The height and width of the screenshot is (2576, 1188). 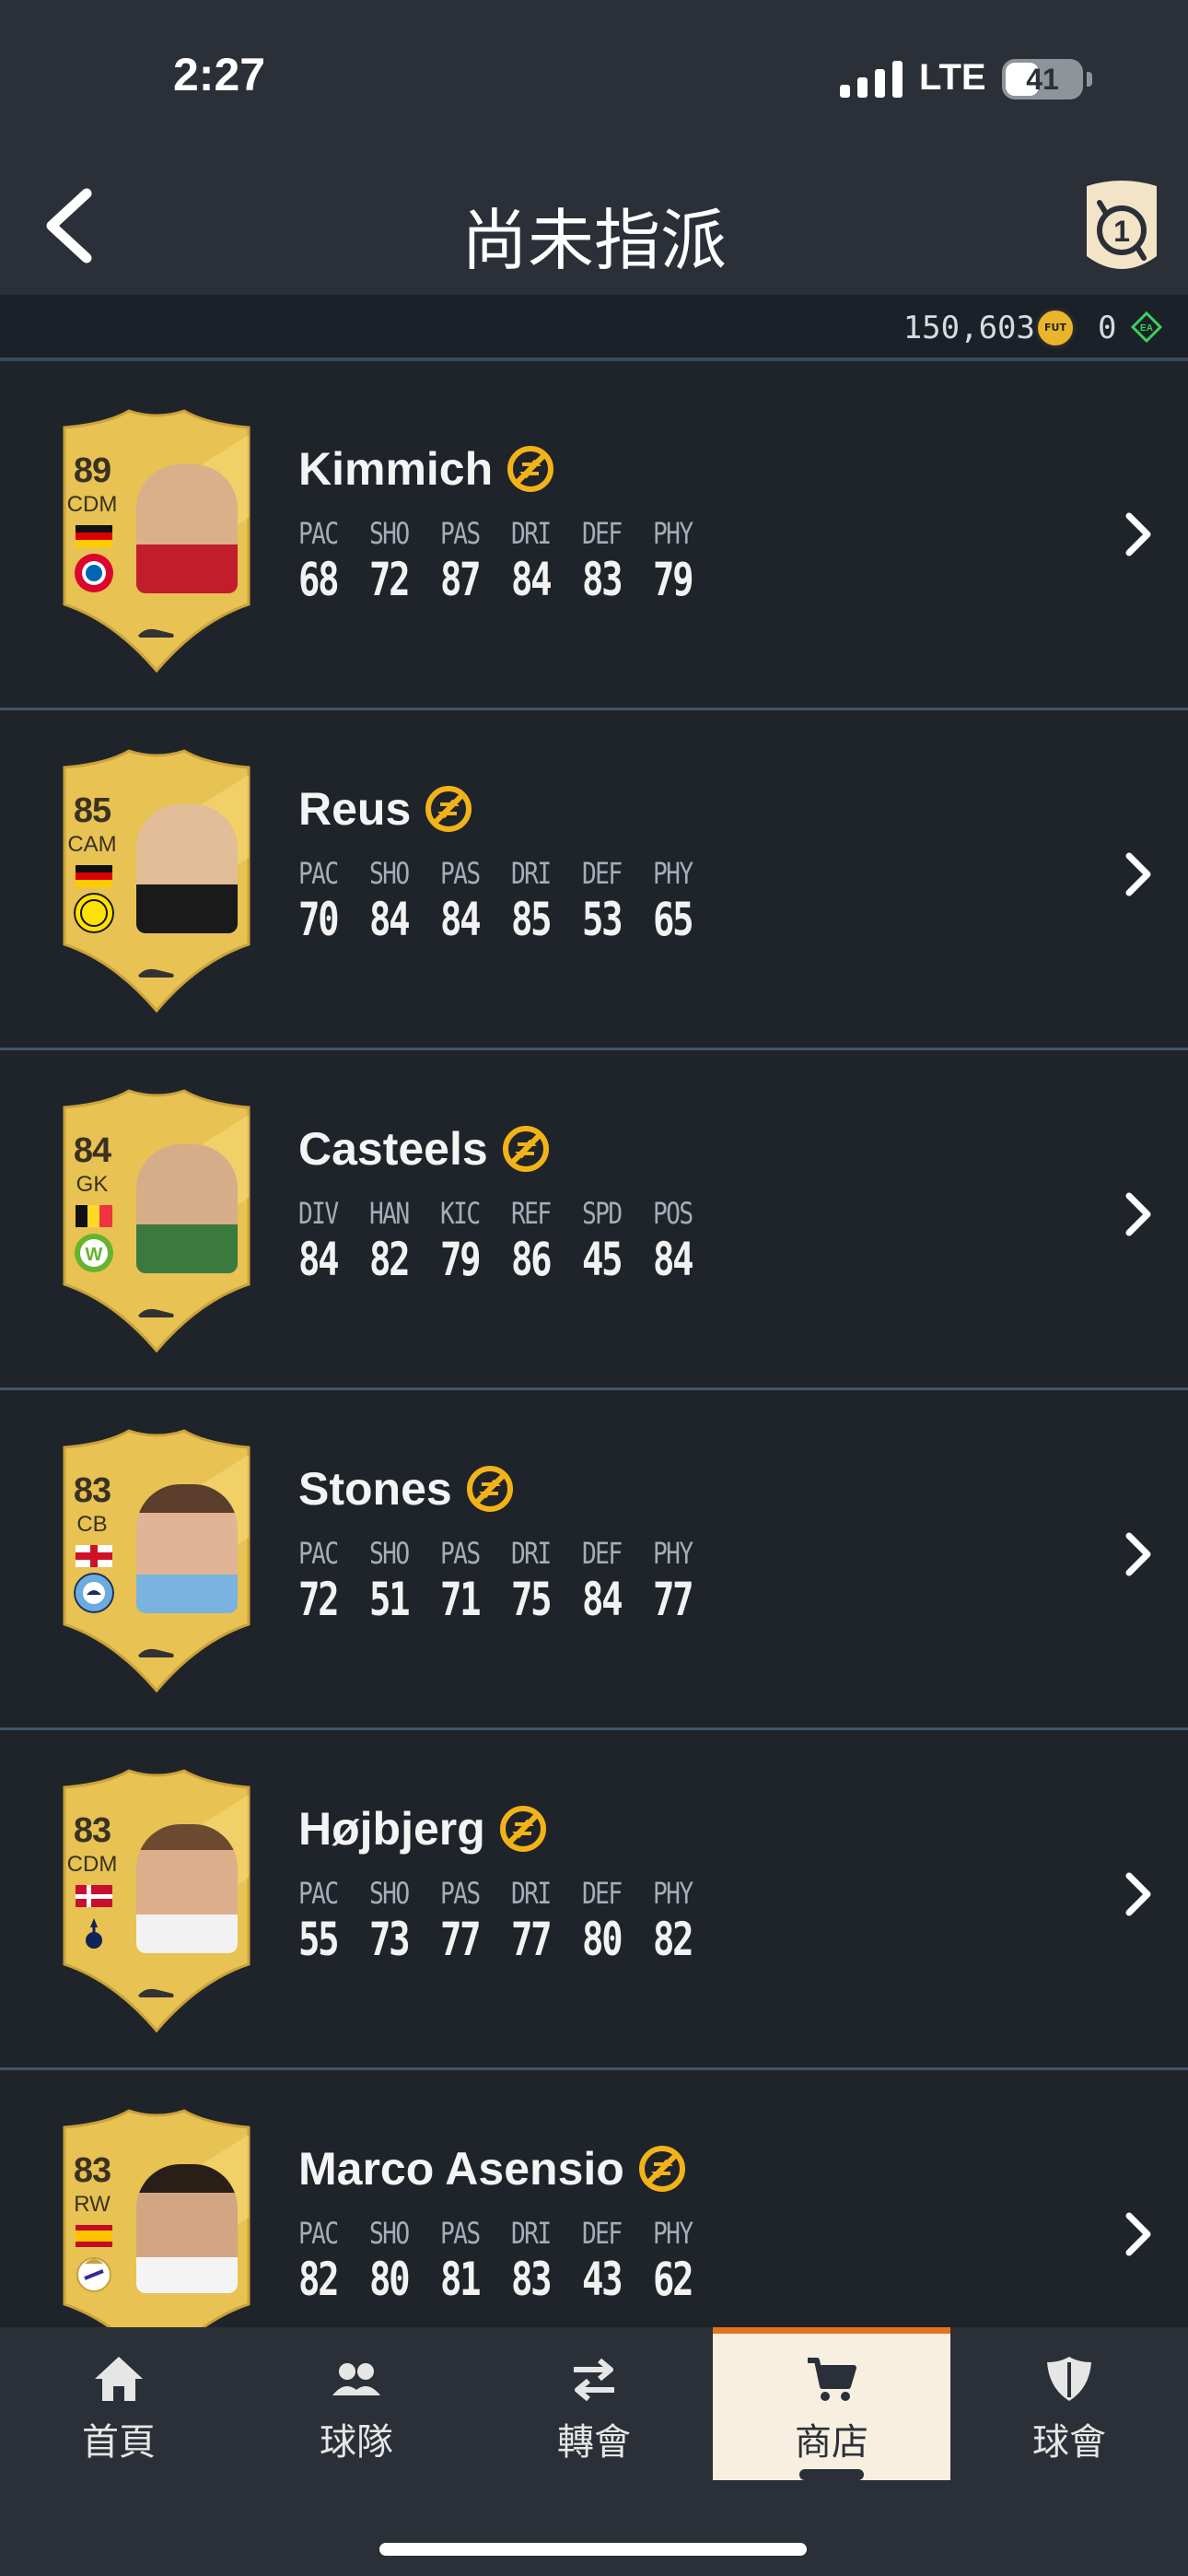 What do you see at coordinates (157, 1900) in the screenshot?
I see `player-card: 83 CDM` at bounding box center [157, 1900].